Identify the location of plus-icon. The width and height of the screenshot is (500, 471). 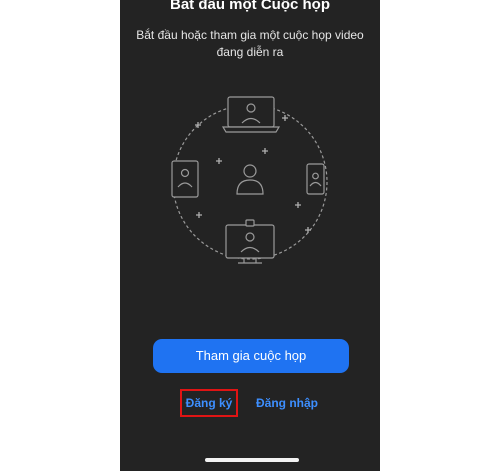
(253, 174).